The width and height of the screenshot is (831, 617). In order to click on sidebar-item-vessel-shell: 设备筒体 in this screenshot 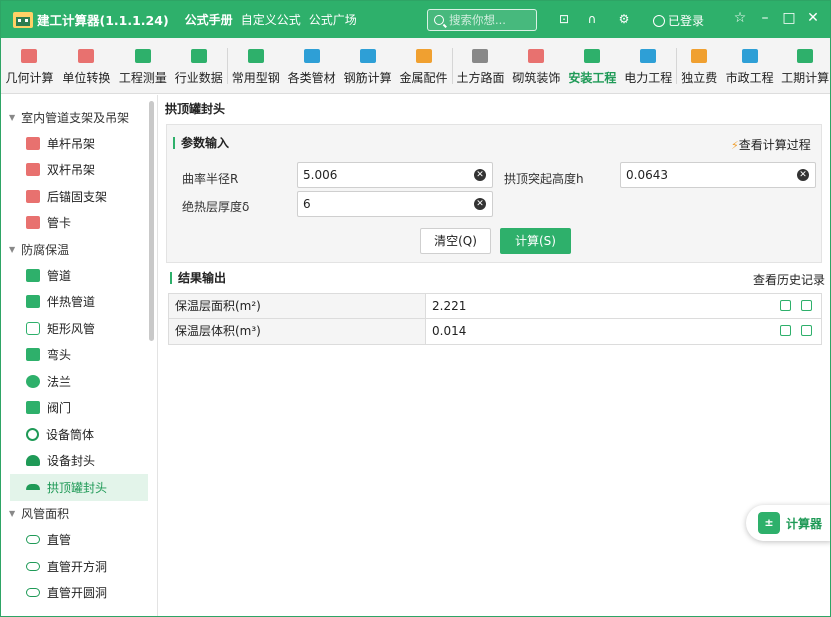, I will do `click(79, 434)`.